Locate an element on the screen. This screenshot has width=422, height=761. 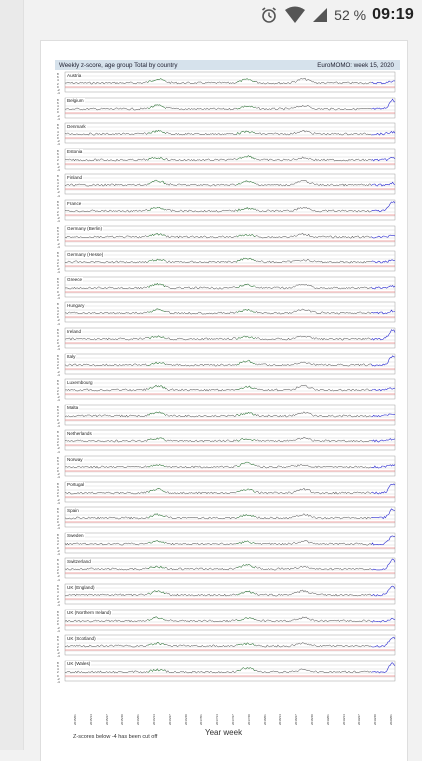
country-label: UK (Scotland) is located at coordinates (81, 638).